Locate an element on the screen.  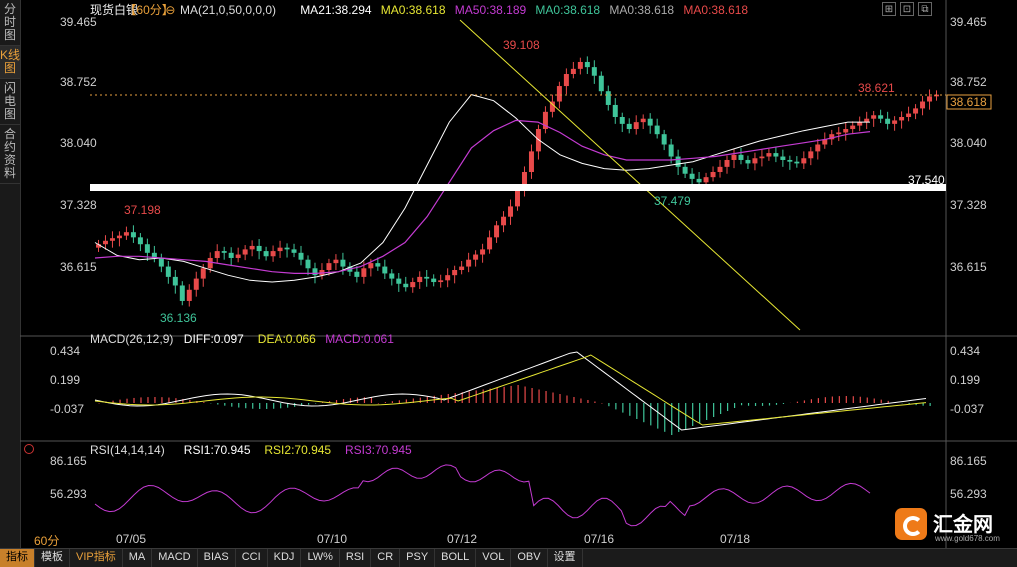
x-tick-label: 07/18 is located at coordinates (735, 539).